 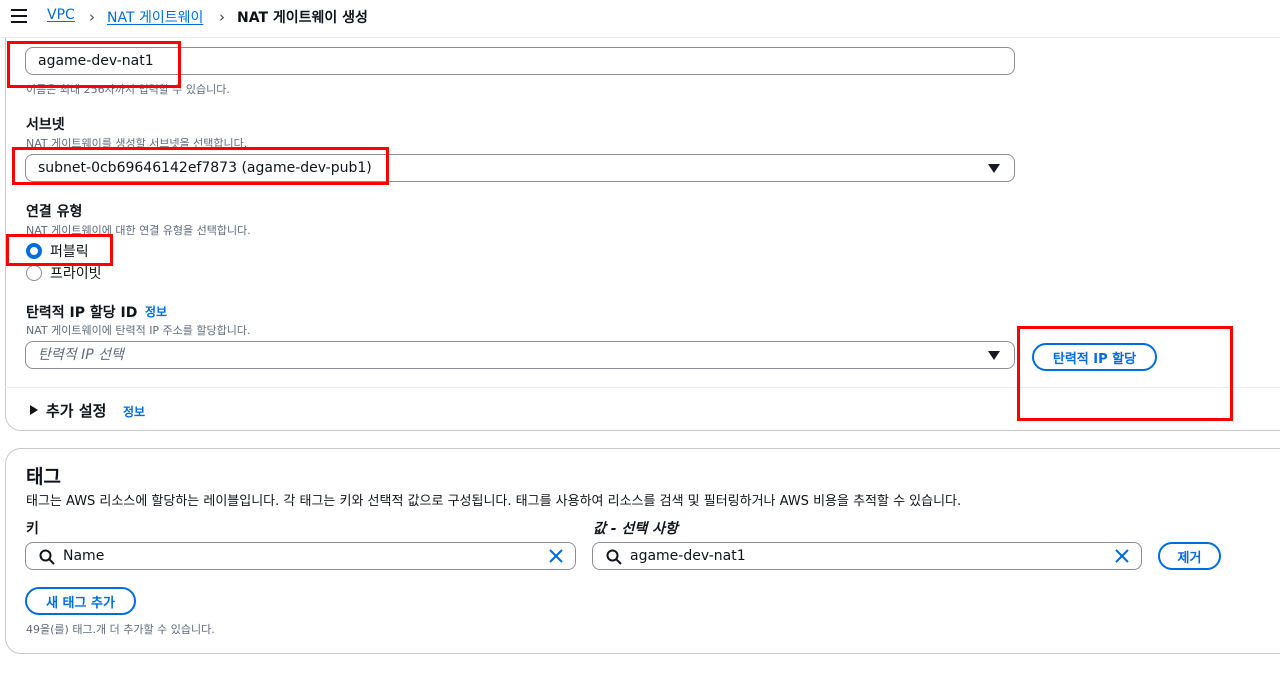 I want to click on breadcrumb-nat-gateways: NAT 게이트웨이, so click(x=155, y=17).